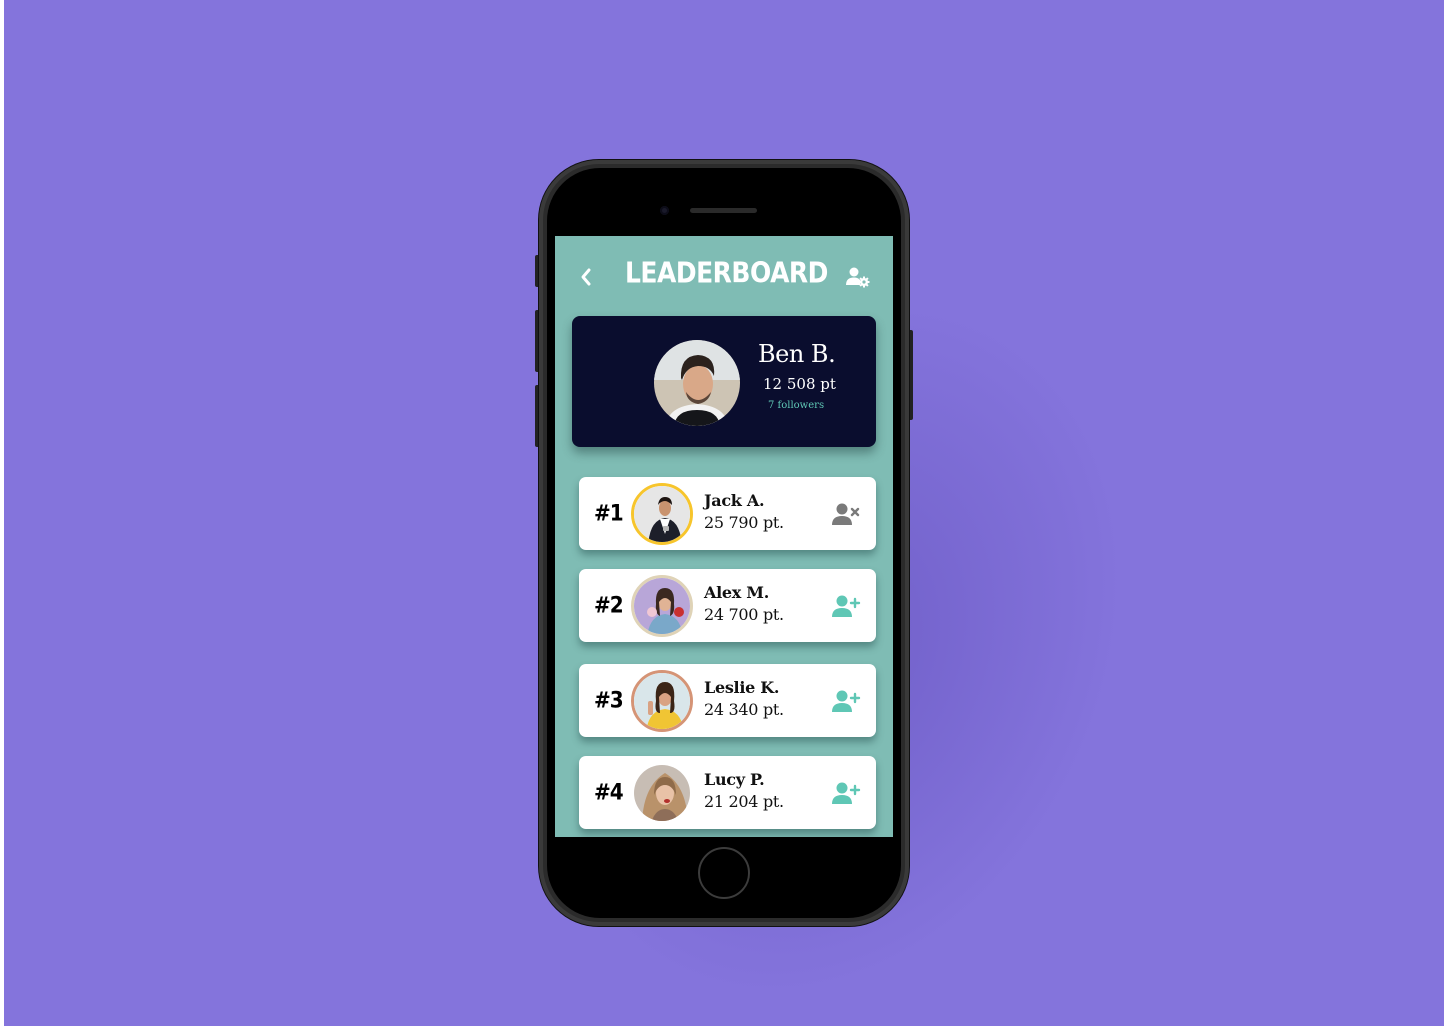 This screenshot has width=1448, height=1032. What do you see at coordinates (734, 500) in the screenshot?
I see `player-name: Jack A.` at bounding box center [734, 500].